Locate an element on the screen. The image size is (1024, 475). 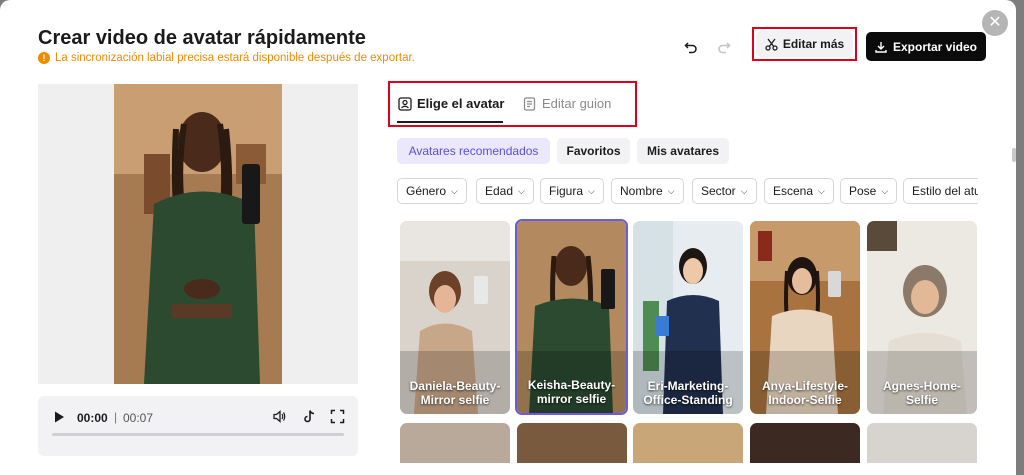
edit-more-button: Editar más is located at coordinates (804, 44).